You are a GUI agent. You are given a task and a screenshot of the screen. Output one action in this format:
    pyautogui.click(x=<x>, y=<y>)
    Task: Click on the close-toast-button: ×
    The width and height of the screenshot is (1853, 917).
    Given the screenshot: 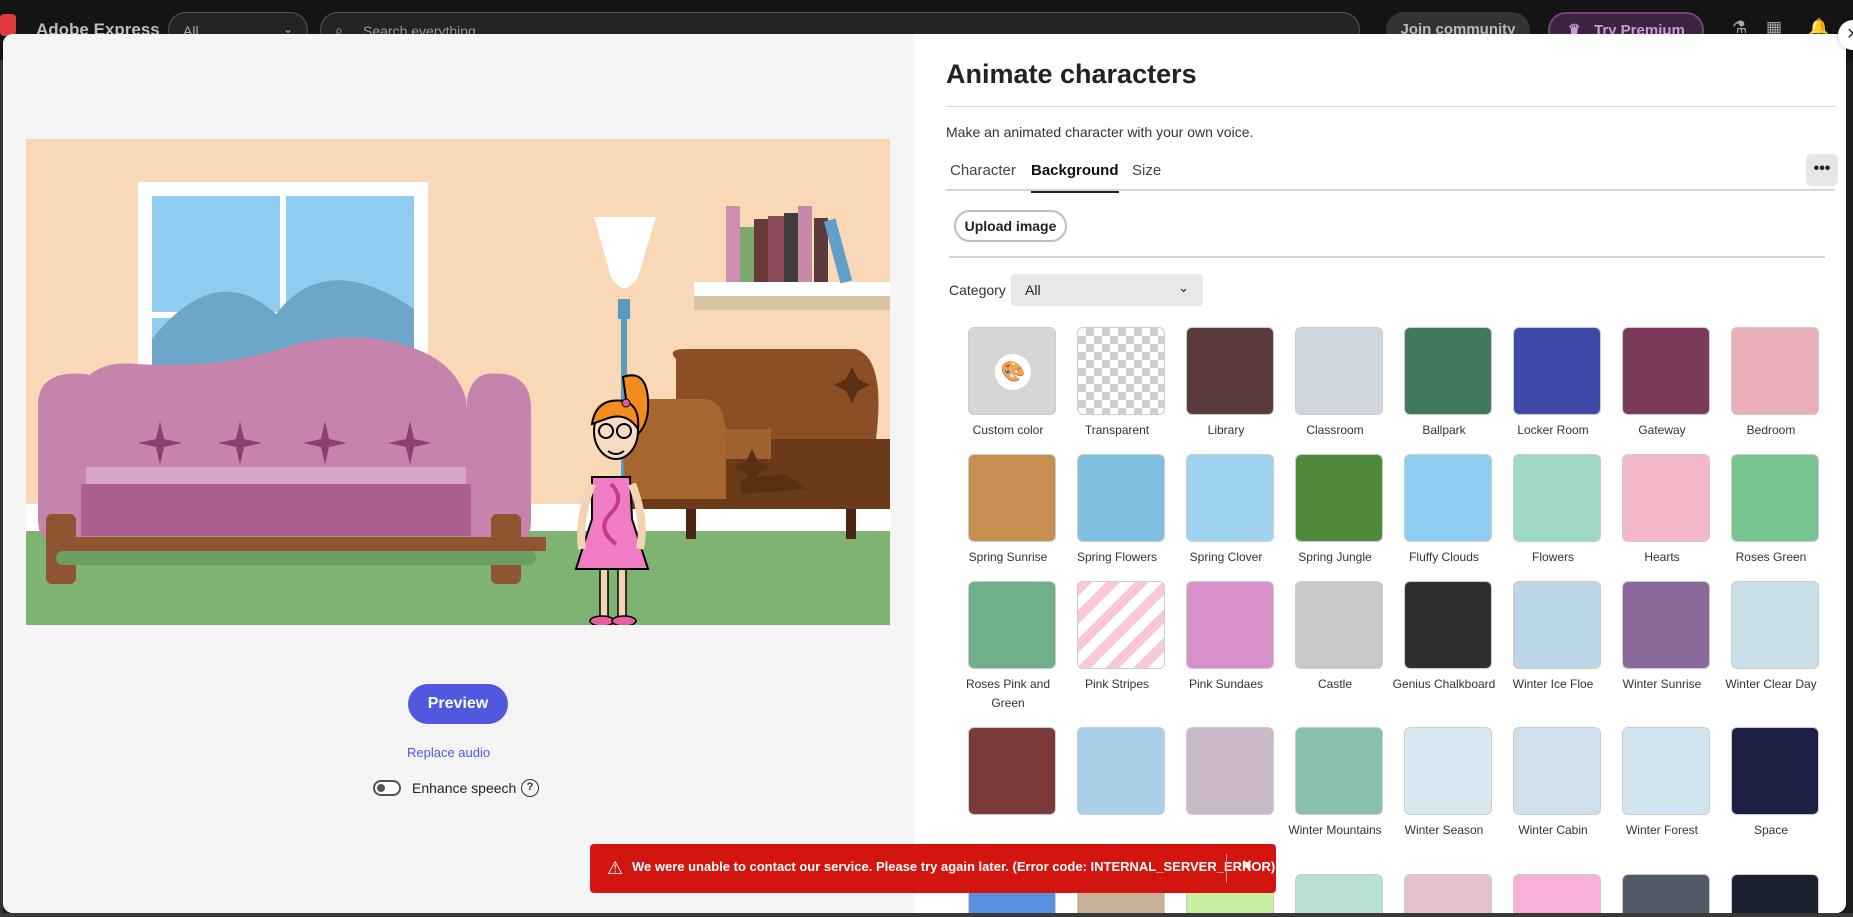 What is the action you would take?
    pyautogui.click(x=1247, y=865)
    